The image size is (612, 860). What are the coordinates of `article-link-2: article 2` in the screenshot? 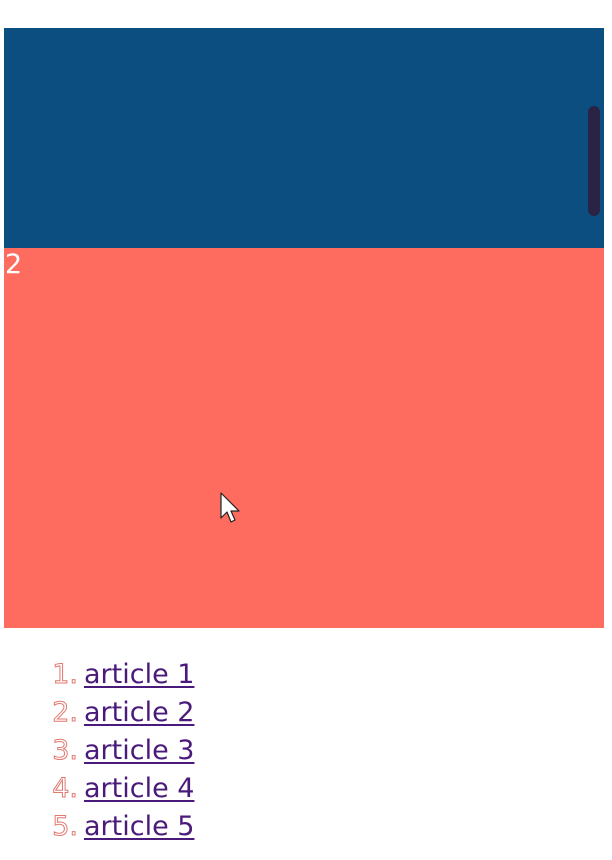 It's located at (139, 713).